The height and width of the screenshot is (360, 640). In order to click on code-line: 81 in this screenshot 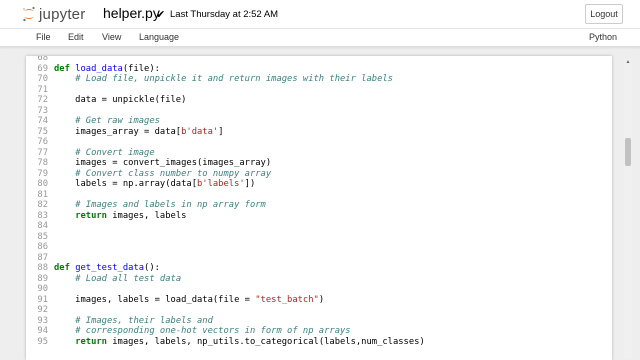, I will do `click(319, 195)`.